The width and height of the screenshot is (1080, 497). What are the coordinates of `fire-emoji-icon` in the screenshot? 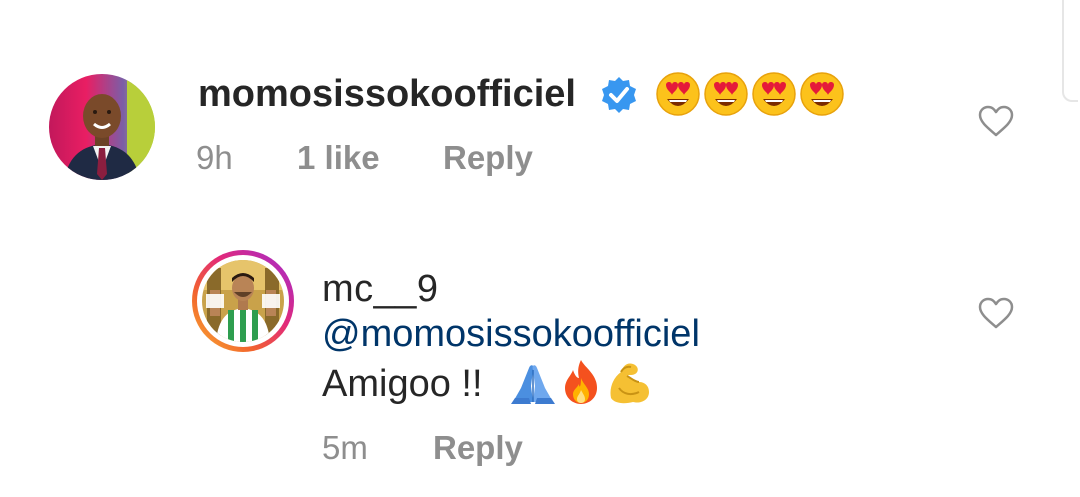 It's located at (581, 382).